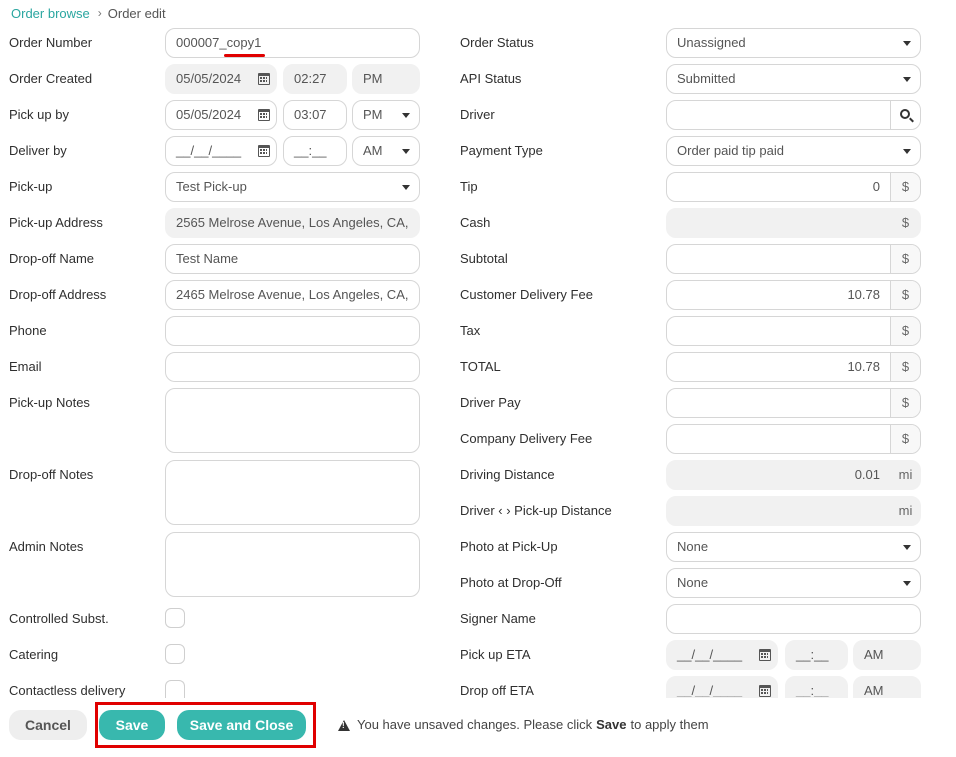  I want to click on save-button: Save, so click(132, 725).